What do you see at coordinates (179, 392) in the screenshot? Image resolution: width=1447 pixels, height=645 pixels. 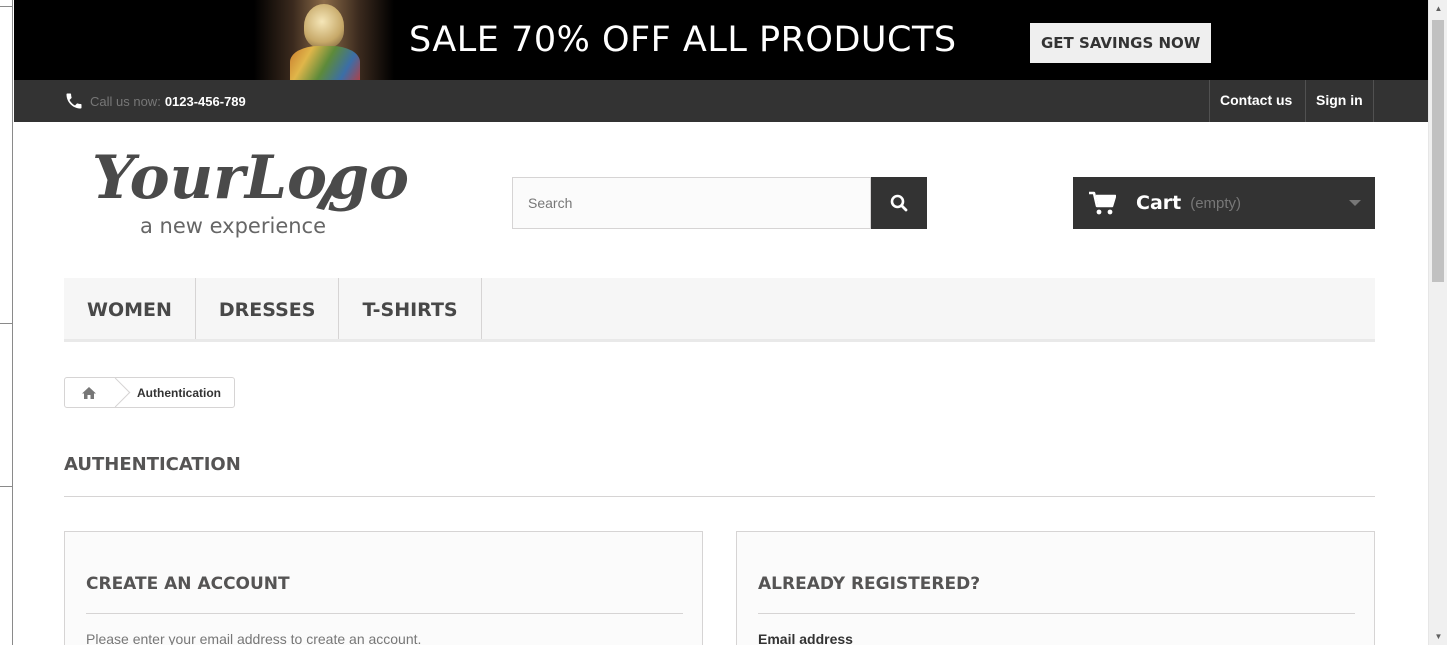 I see `breadcrumb-current: Authentication` at bounding box center [179, 392].